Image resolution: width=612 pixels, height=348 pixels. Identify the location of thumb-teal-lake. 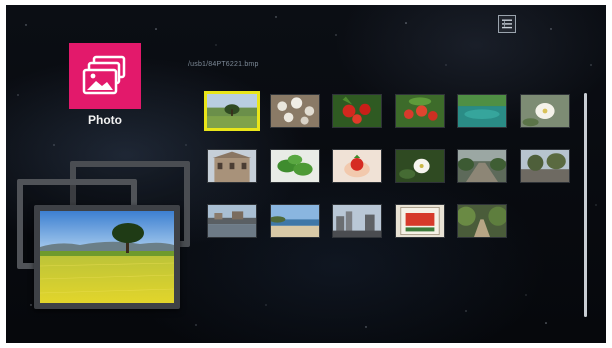
(482, 111).